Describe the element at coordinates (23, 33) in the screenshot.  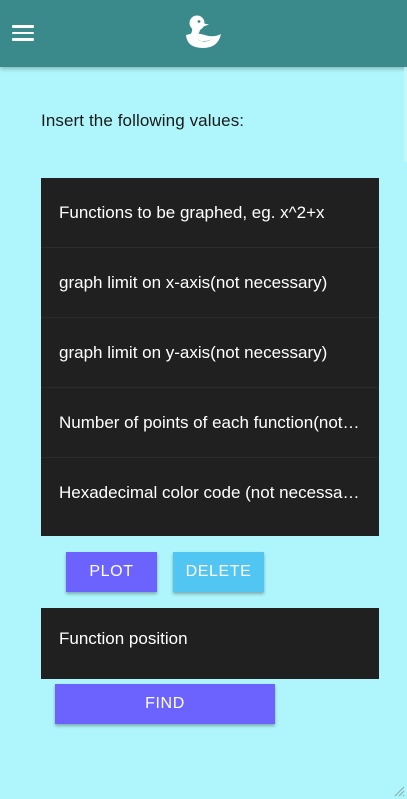
I see `hamburger-menu-icon` at that location.